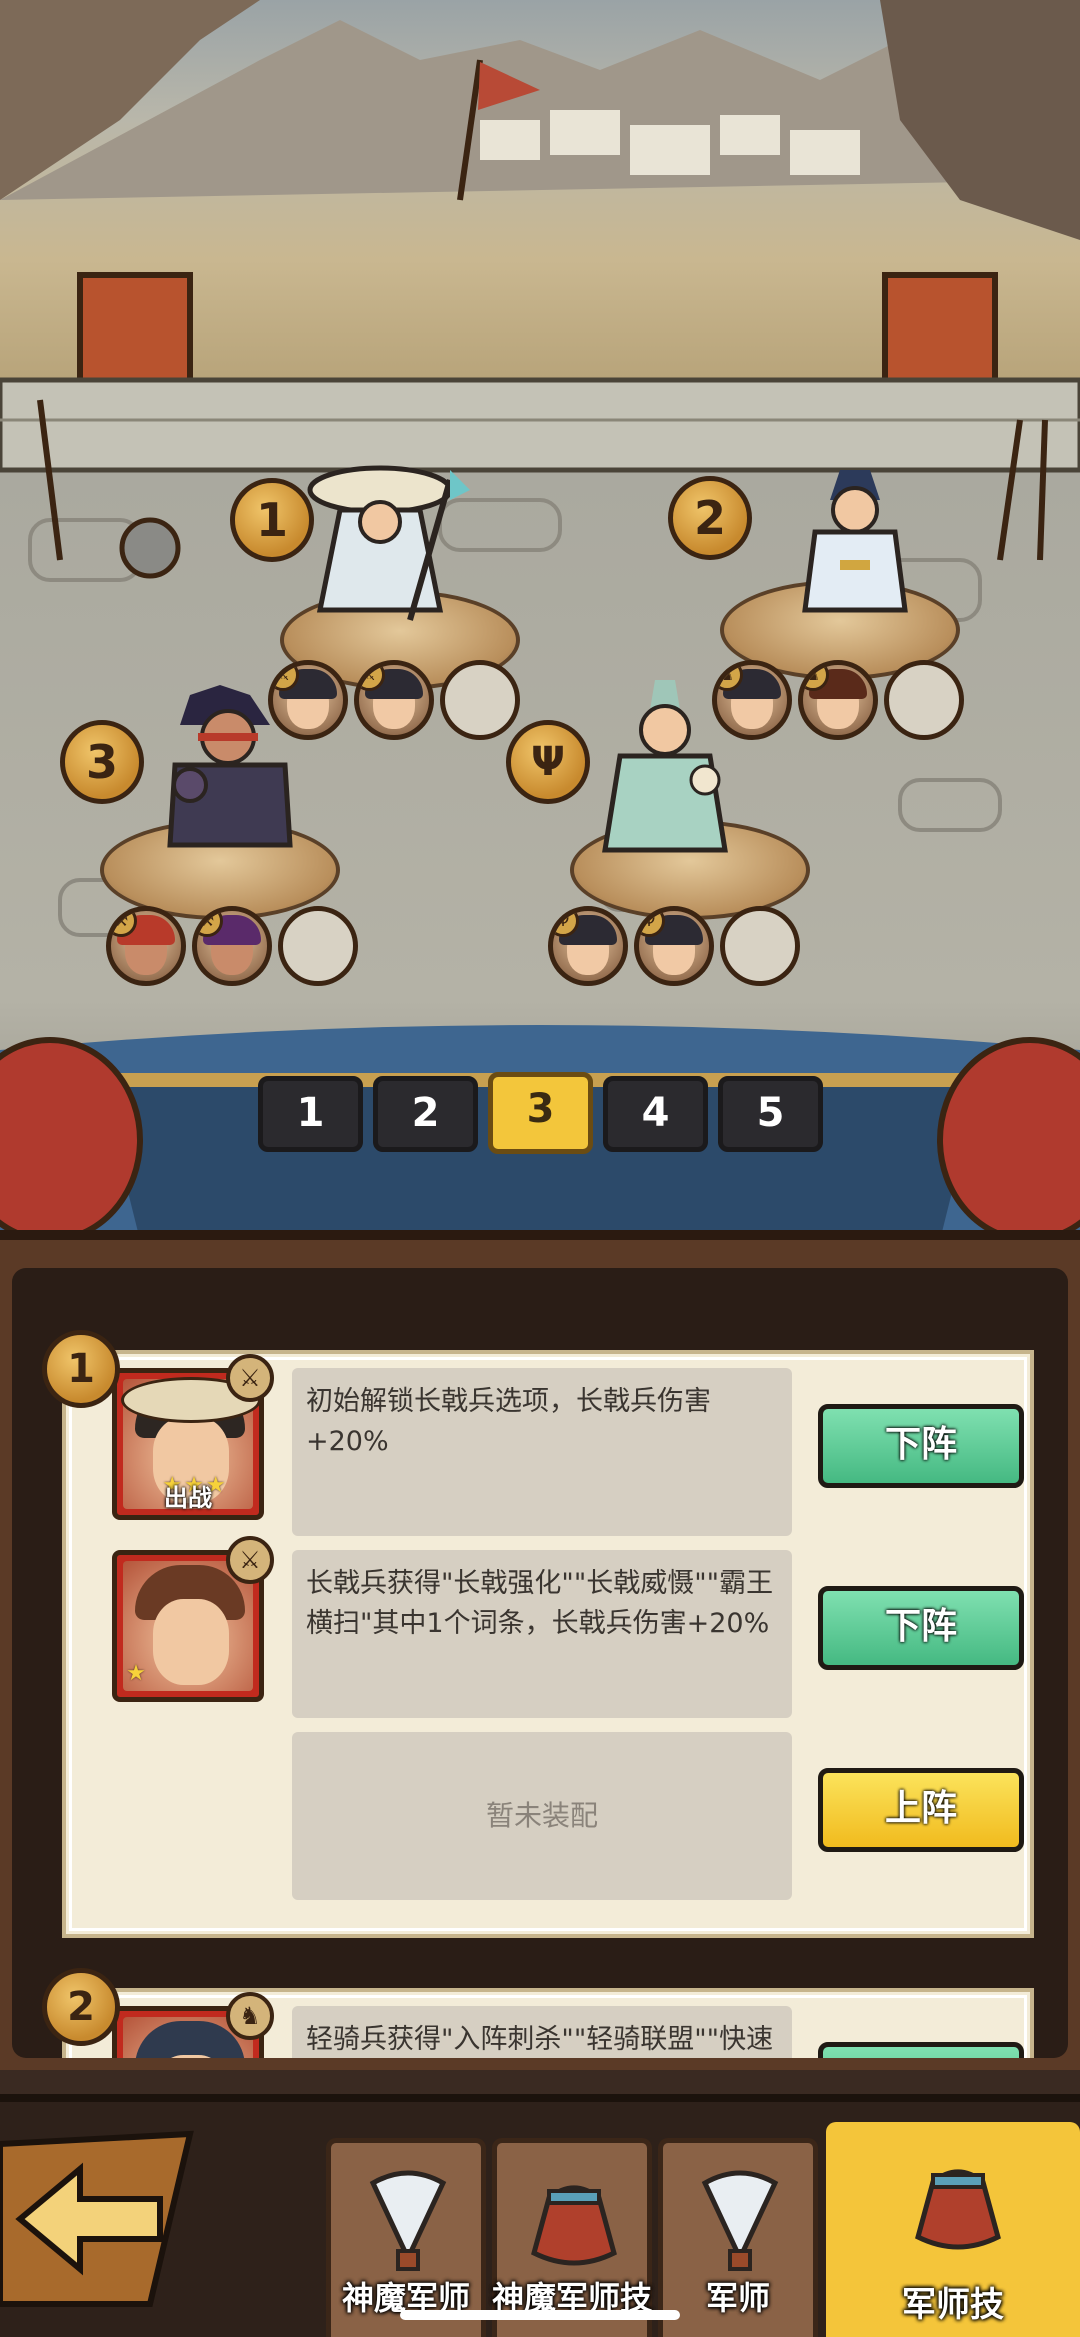 The image size is (1080, 2337). I want to click on horse-icon: ♞, so click(250, 2016).